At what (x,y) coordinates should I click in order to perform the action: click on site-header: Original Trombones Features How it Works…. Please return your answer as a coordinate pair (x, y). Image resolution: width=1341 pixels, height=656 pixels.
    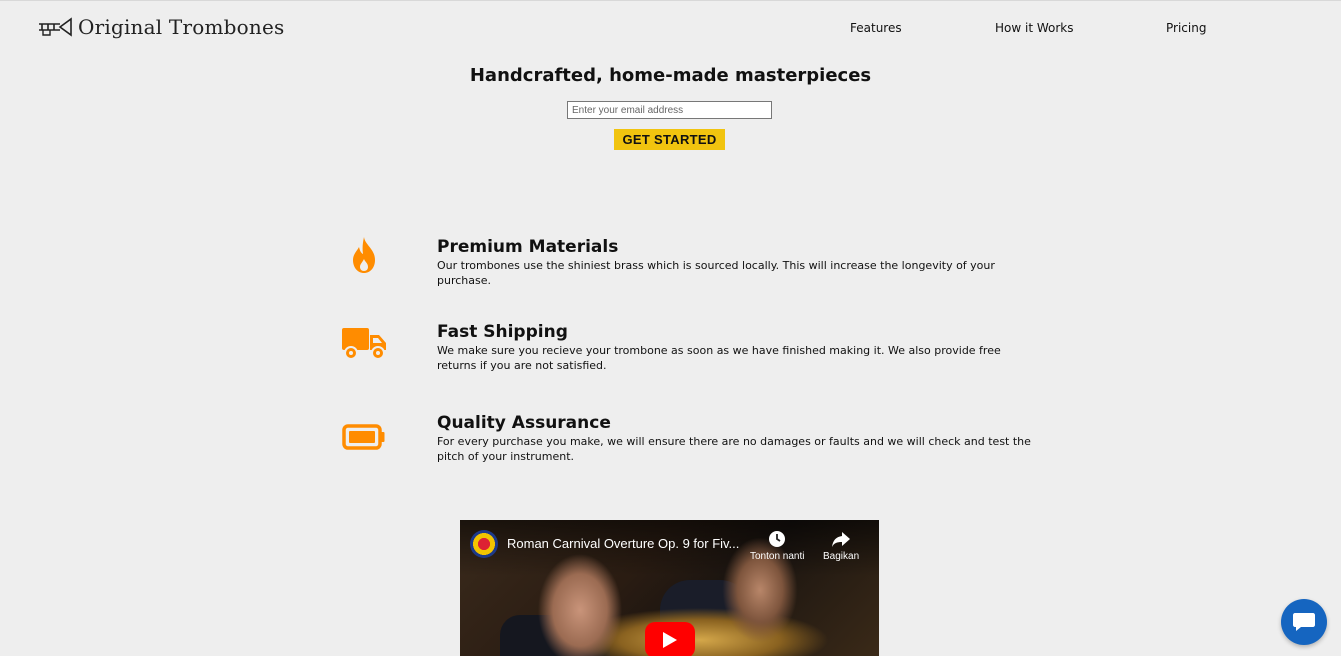
    Looking at the image, I should click on (670, 31).